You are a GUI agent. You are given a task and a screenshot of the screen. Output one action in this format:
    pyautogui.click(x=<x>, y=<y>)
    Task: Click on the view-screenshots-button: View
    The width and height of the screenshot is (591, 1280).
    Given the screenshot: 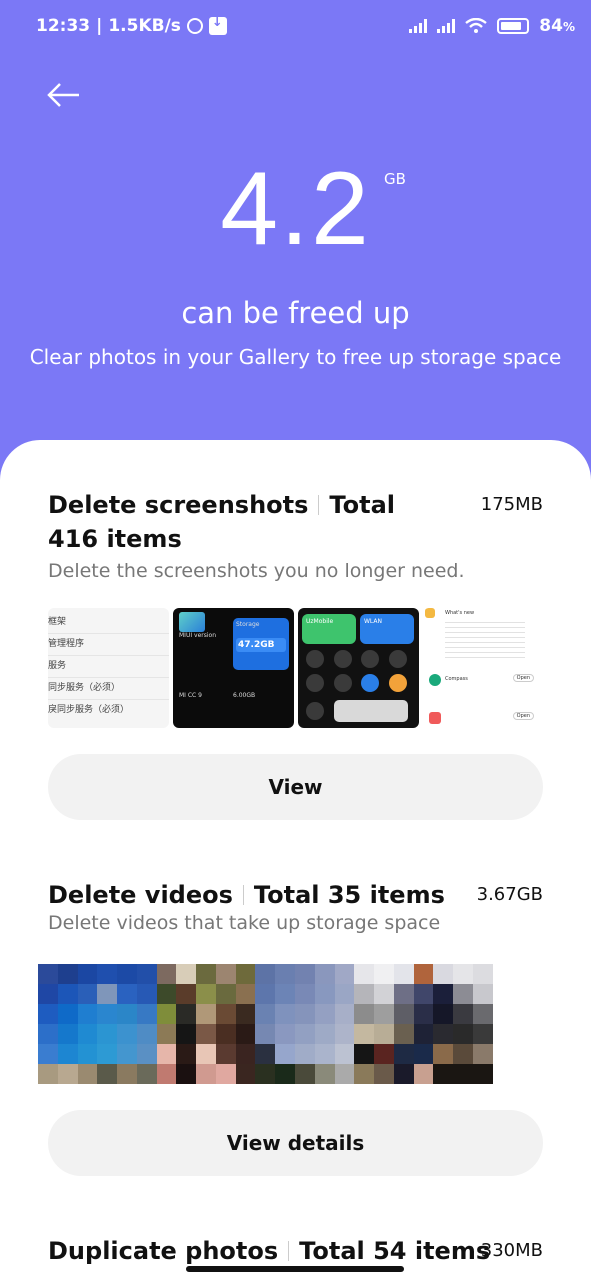 What is the action you would take?
    pyautogui.click(x=295, y=787)
    